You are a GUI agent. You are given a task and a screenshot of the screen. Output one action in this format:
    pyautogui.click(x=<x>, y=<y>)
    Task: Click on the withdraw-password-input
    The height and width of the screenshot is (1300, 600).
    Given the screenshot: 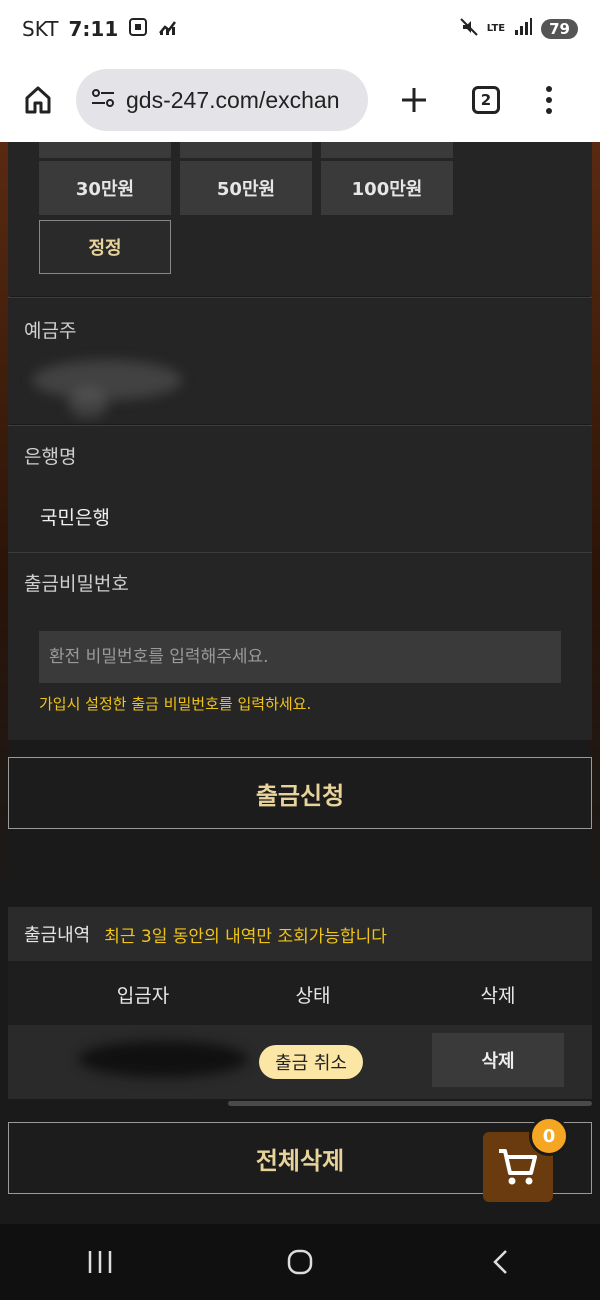 What is the action you would take?
    pyautogui.click(x=300, y=657)
    